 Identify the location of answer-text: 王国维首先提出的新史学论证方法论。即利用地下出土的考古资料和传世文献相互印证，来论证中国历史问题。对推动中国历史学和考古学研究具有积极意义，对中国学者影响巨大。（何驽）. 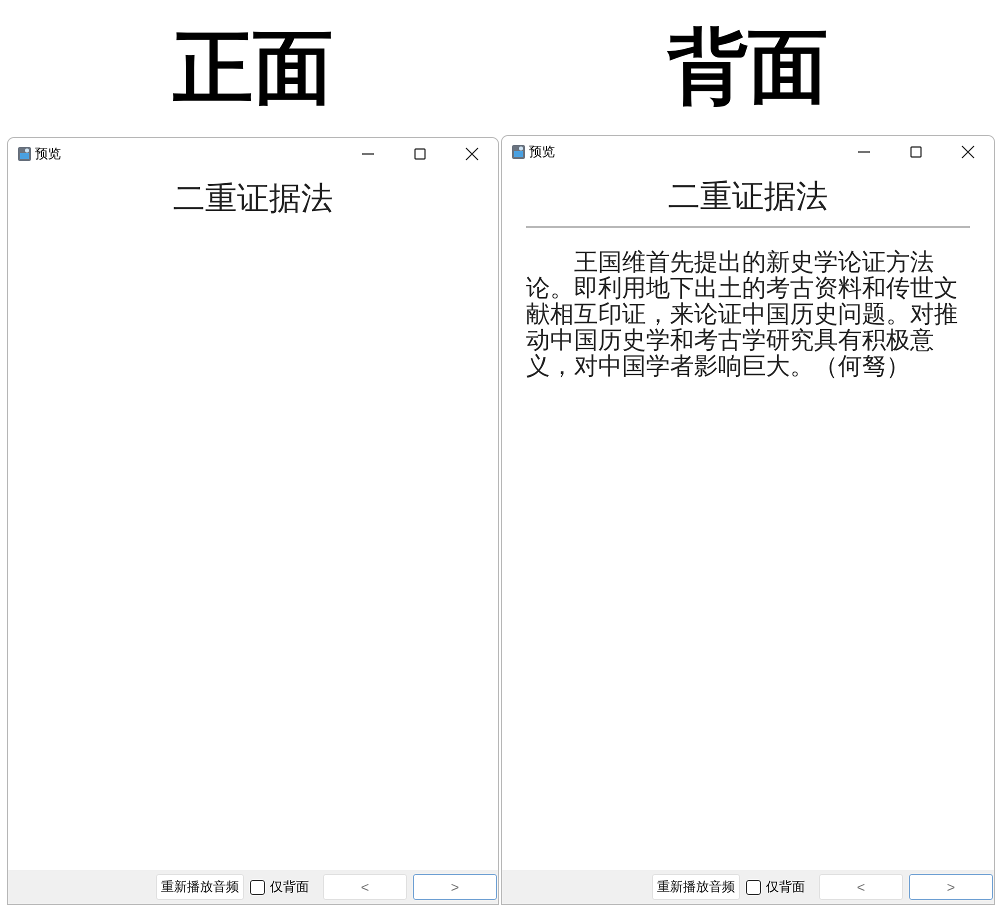
(742, 315).